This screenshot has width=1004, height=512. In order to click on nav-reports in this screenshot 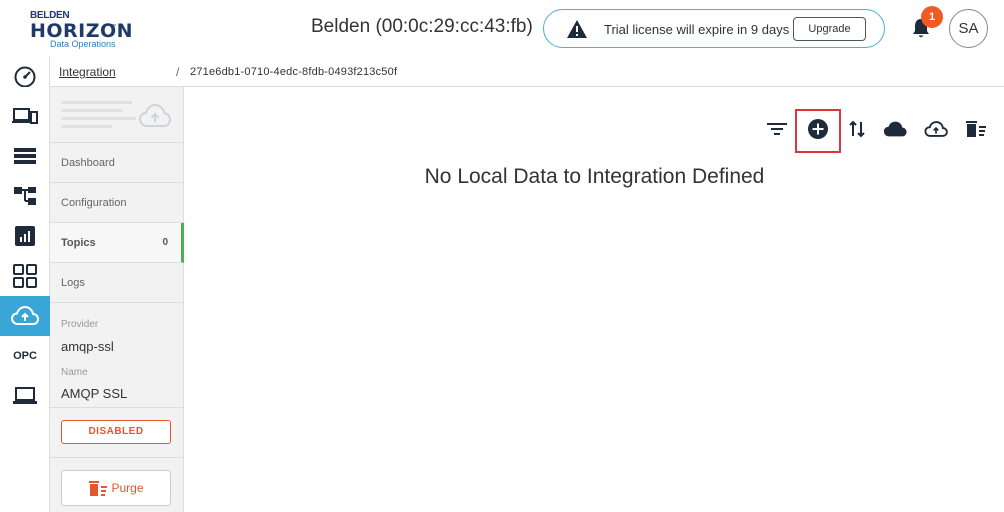, I will do `click(25, 236)`.